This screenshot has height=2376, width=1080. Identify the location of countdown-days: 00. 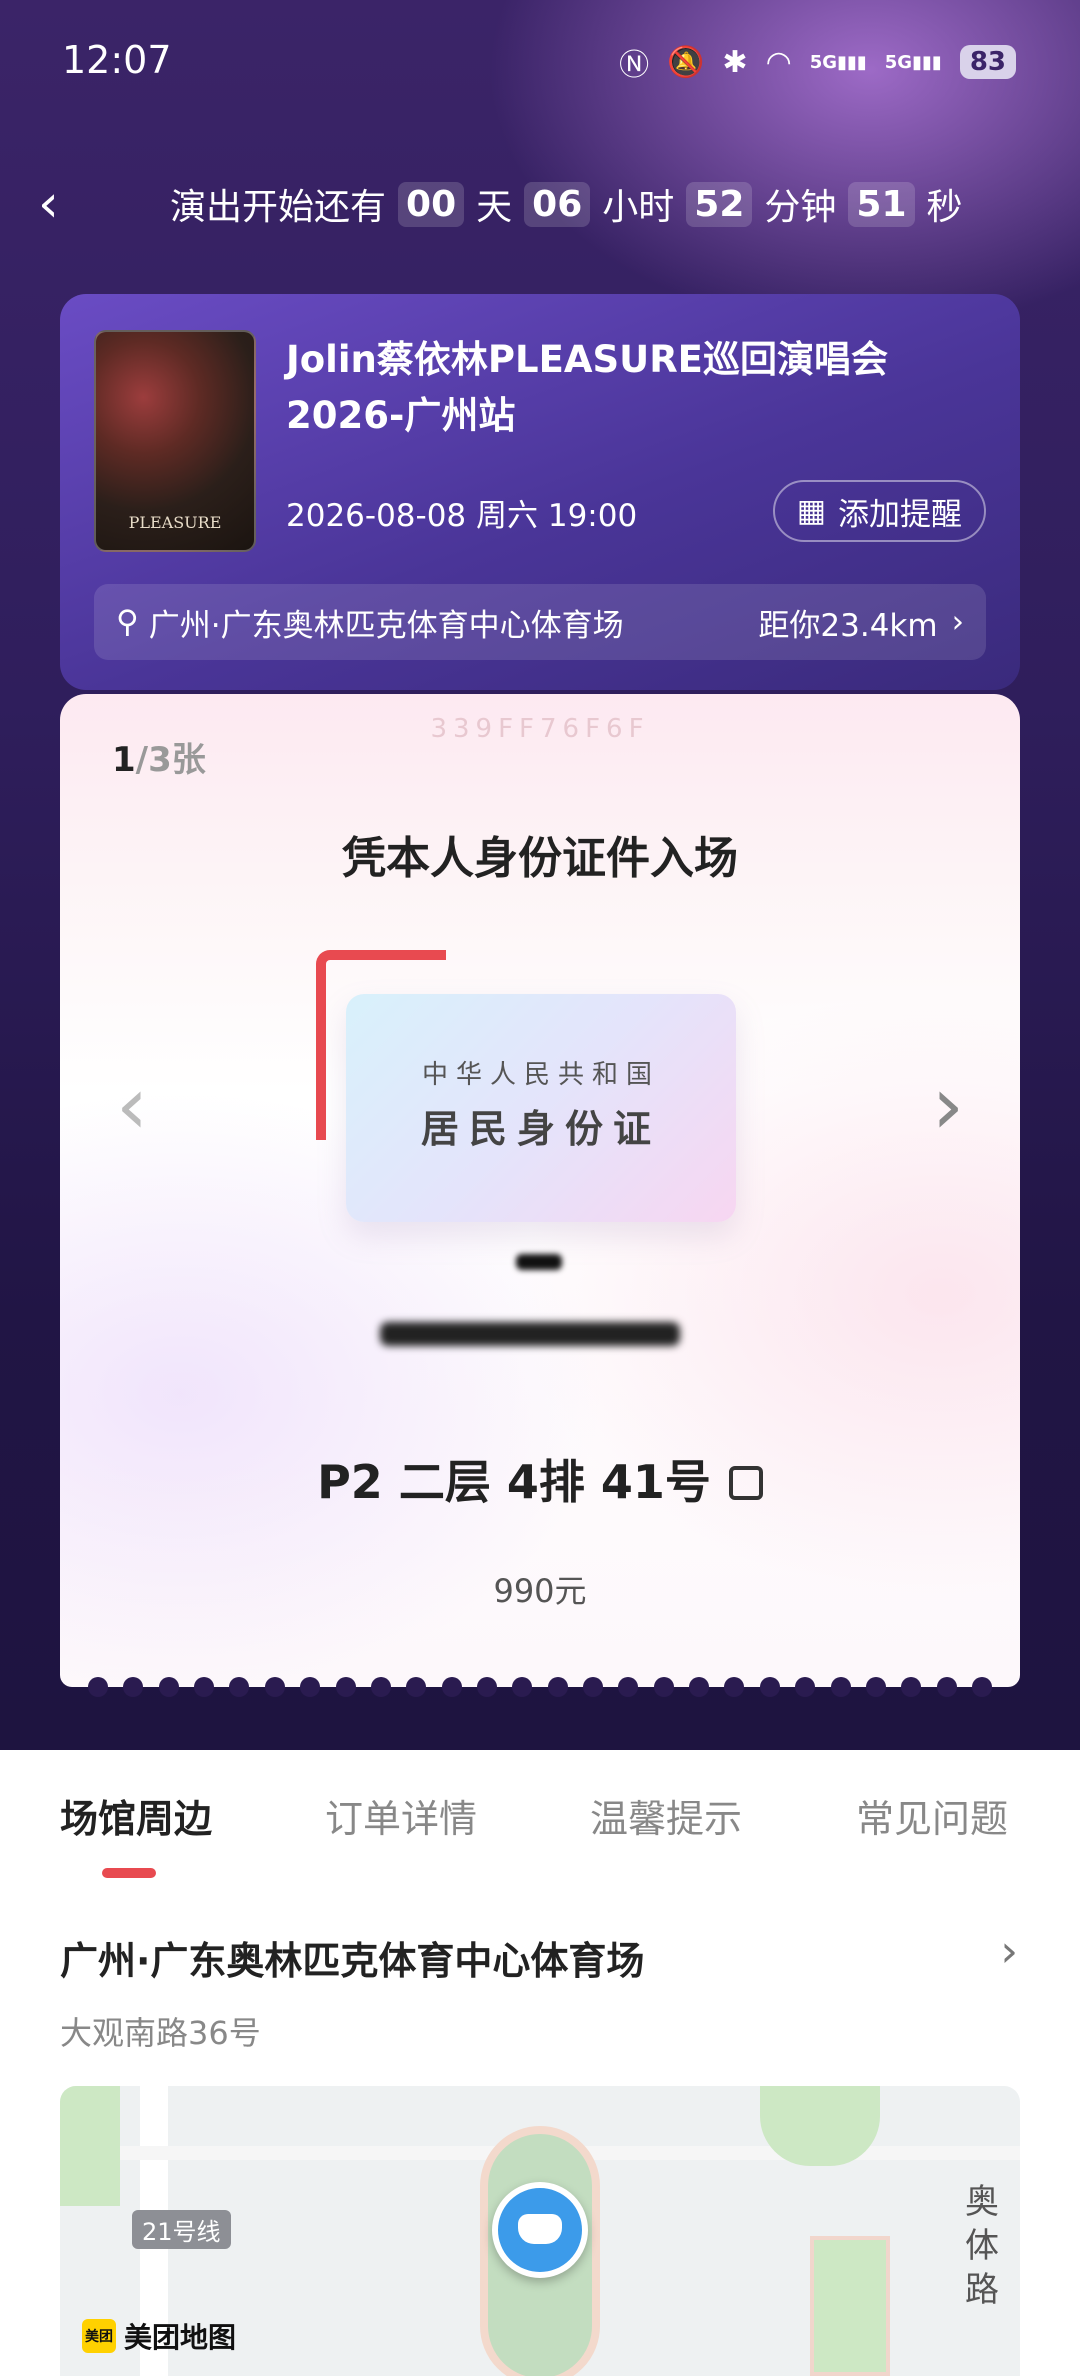
(431, 204).